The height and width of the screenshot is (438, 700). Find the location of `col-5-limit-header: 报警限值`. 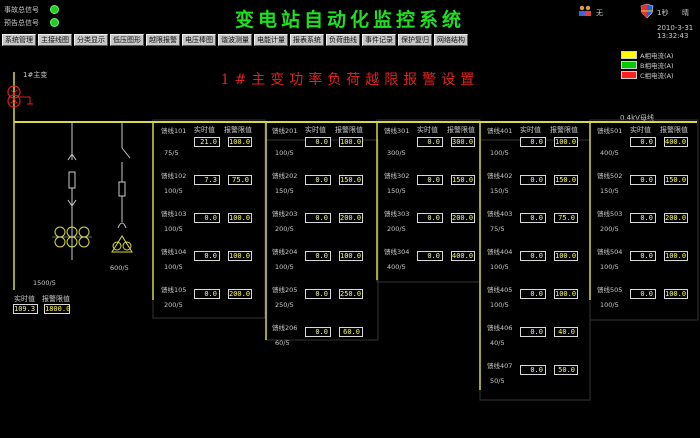

col-5-limit-header: 报警限值 is located at coordinates (674, 130).